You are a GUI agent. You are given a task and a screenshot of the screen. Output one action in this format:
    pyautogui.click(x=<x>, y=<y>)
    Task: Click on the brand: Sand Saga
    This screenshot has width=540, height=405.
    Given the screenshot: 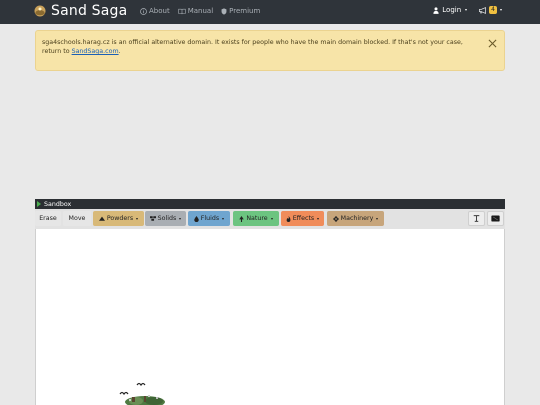 What is the action you would take?
    pyautogui.click(x=80, y=11)
    